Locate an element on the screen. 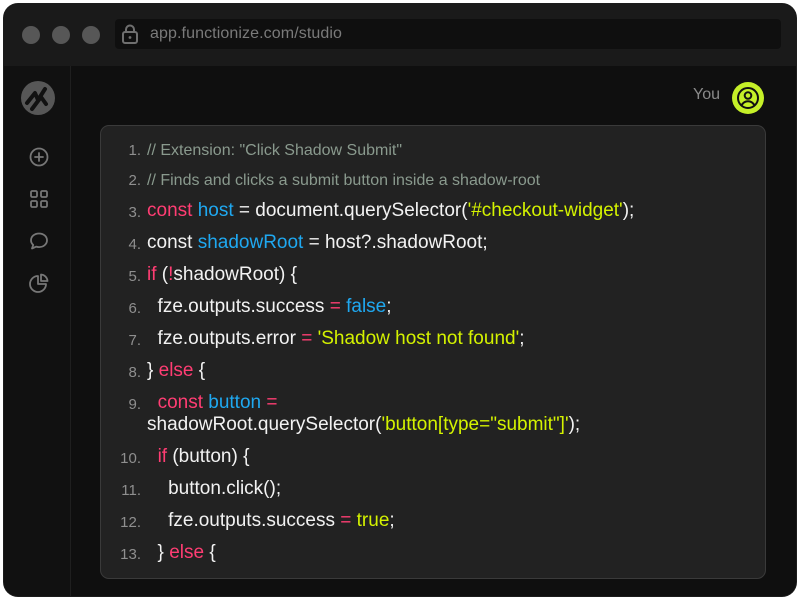 Image resolution: width=800 pixels, height=600 pixels. line-number: 2. is located at coordinates (134, 180).